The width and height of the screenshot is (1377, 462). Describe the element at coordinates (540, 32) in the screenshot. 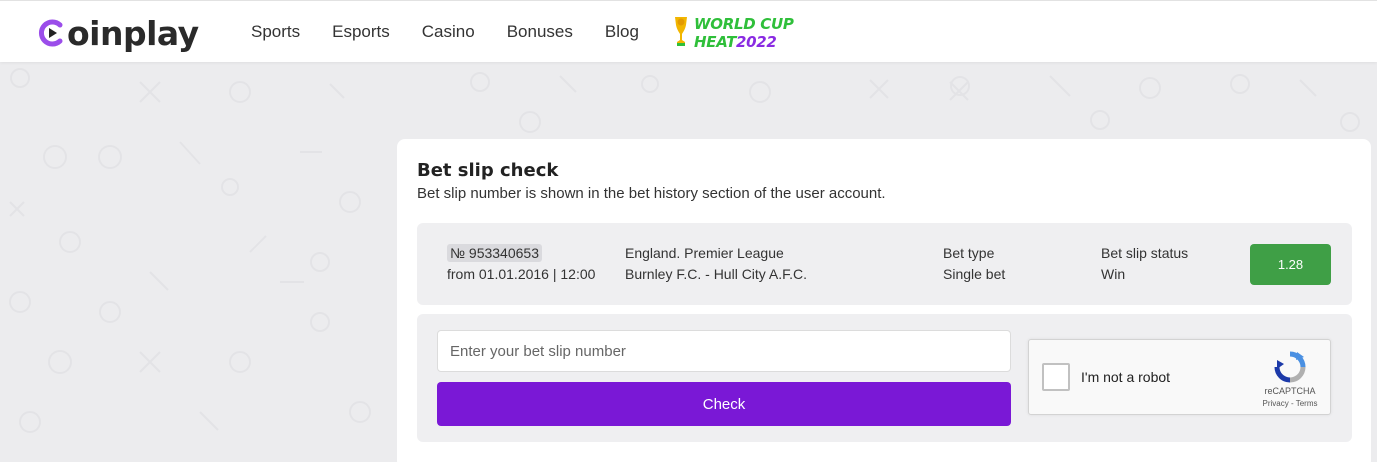

I see `nav-bonuses: Bonuses` at that location.